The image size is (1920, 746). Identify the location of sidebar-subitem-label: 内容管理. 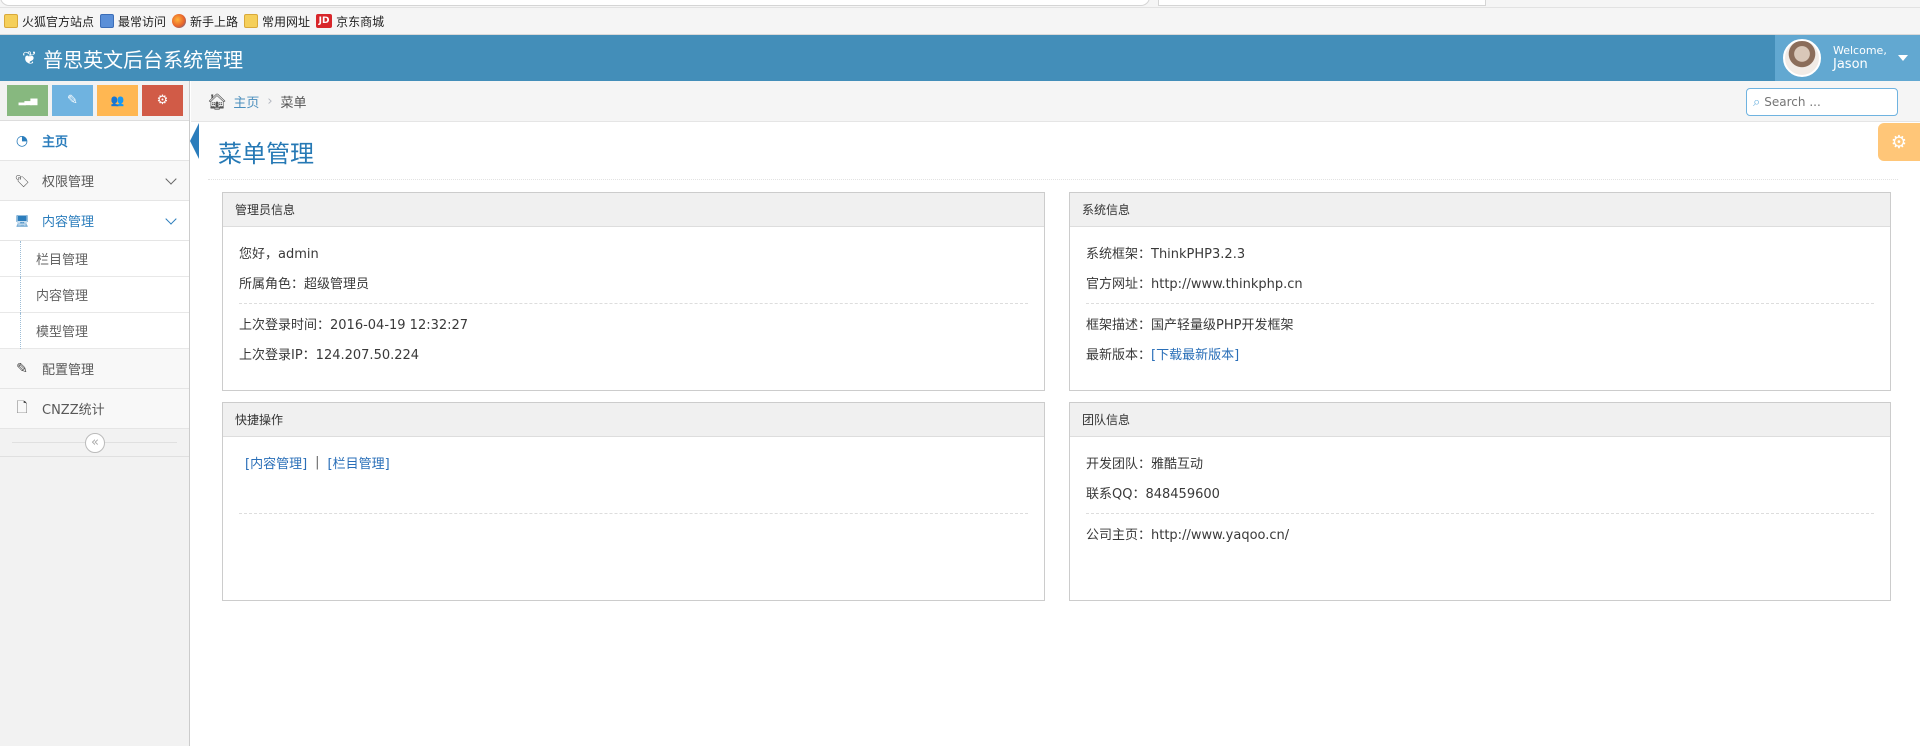
(62, 296).